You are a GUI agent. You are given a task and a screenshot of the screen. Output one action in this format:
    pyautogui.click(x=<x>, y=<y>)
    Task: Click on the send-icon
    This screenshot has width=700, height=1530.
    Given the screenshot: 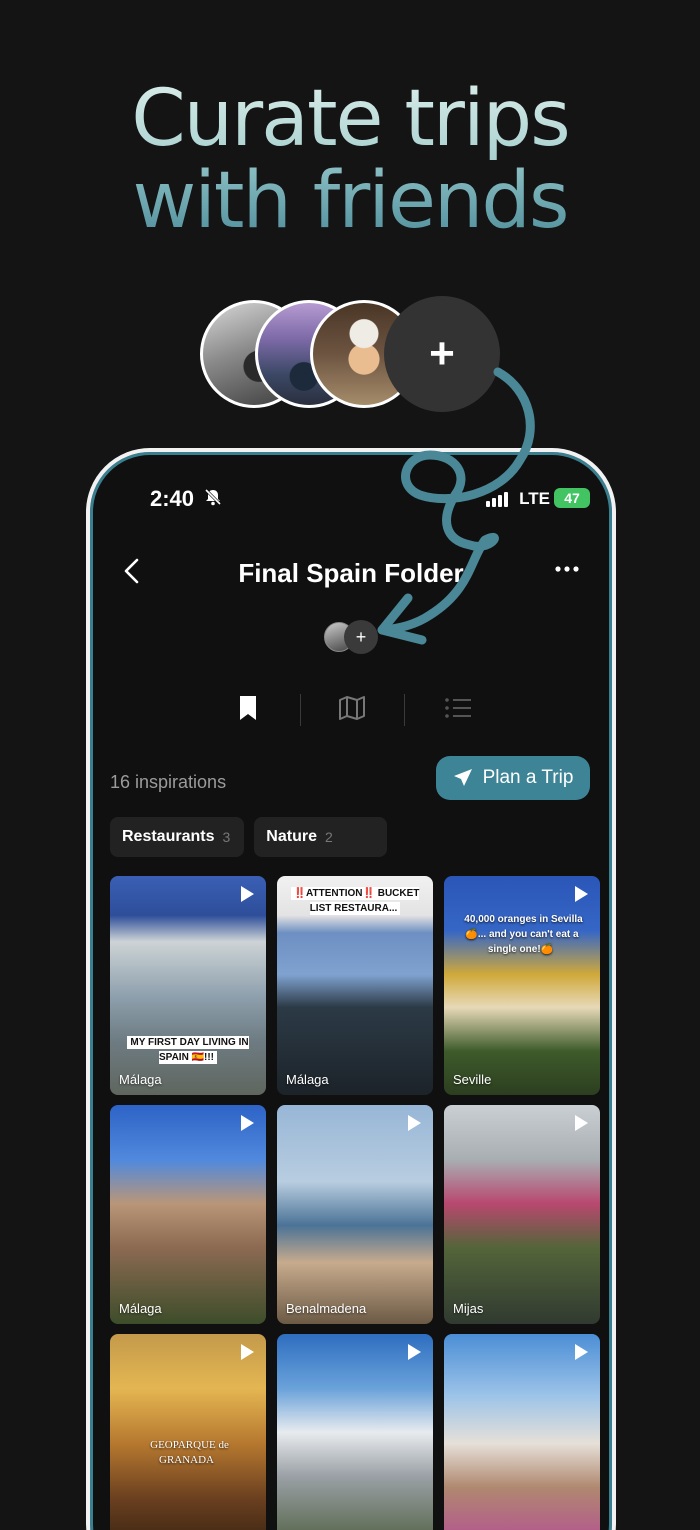 What is the action you would take?
    pyautogui.click(x=462, y=777)
    